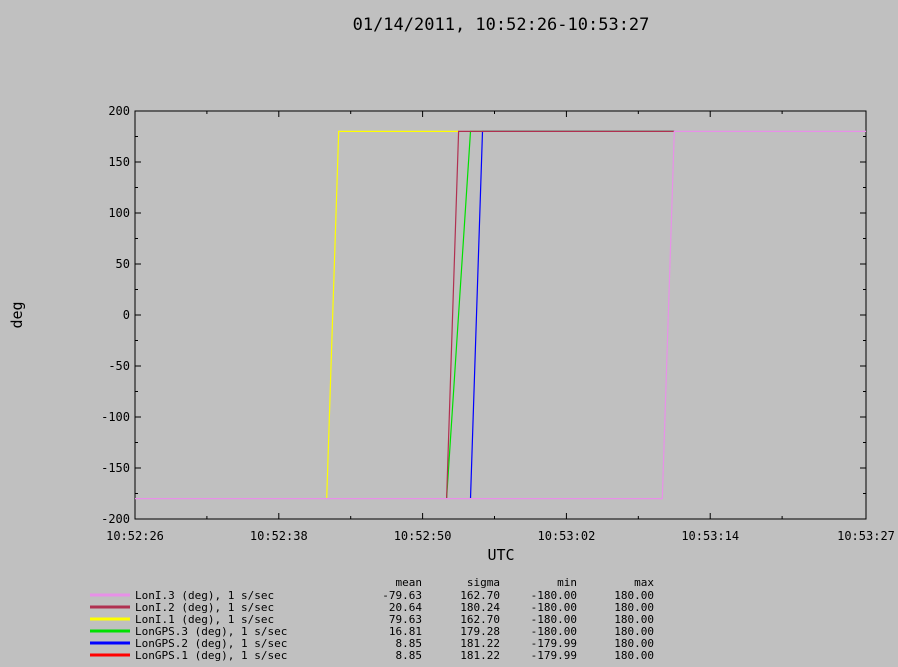 This screenshot has height=667, width=898. Describe the element at coordinates (279, 536) in the screenshot. I see `x-tick-label: 10:52:38` at that location.